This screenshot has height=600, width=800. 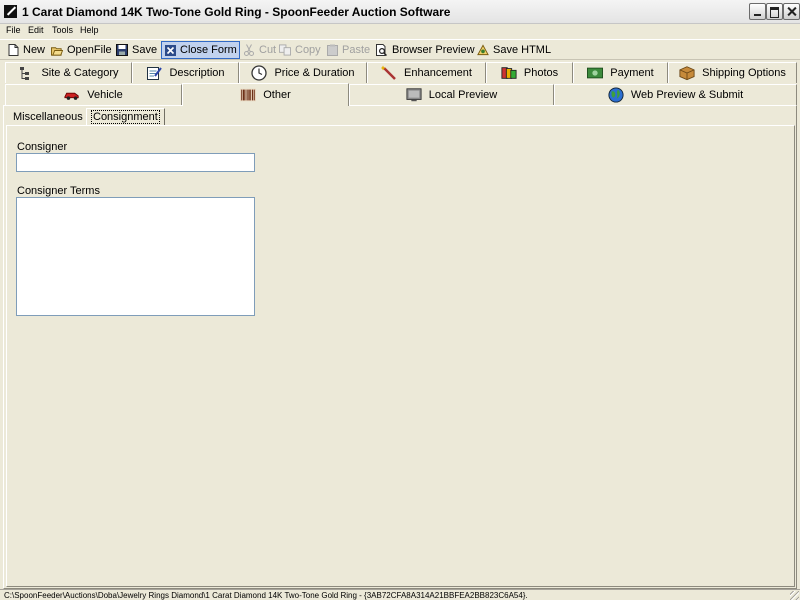 What do you see at coordinates (414, 95) in the screenshot?
I see `monitor-icon` at bounding box center [414, 95].